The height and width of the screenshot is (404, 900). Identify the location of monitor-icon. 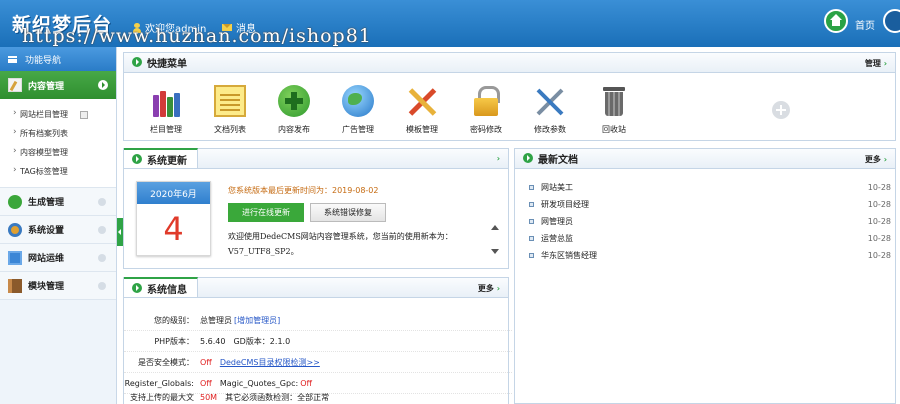
(15, 257).